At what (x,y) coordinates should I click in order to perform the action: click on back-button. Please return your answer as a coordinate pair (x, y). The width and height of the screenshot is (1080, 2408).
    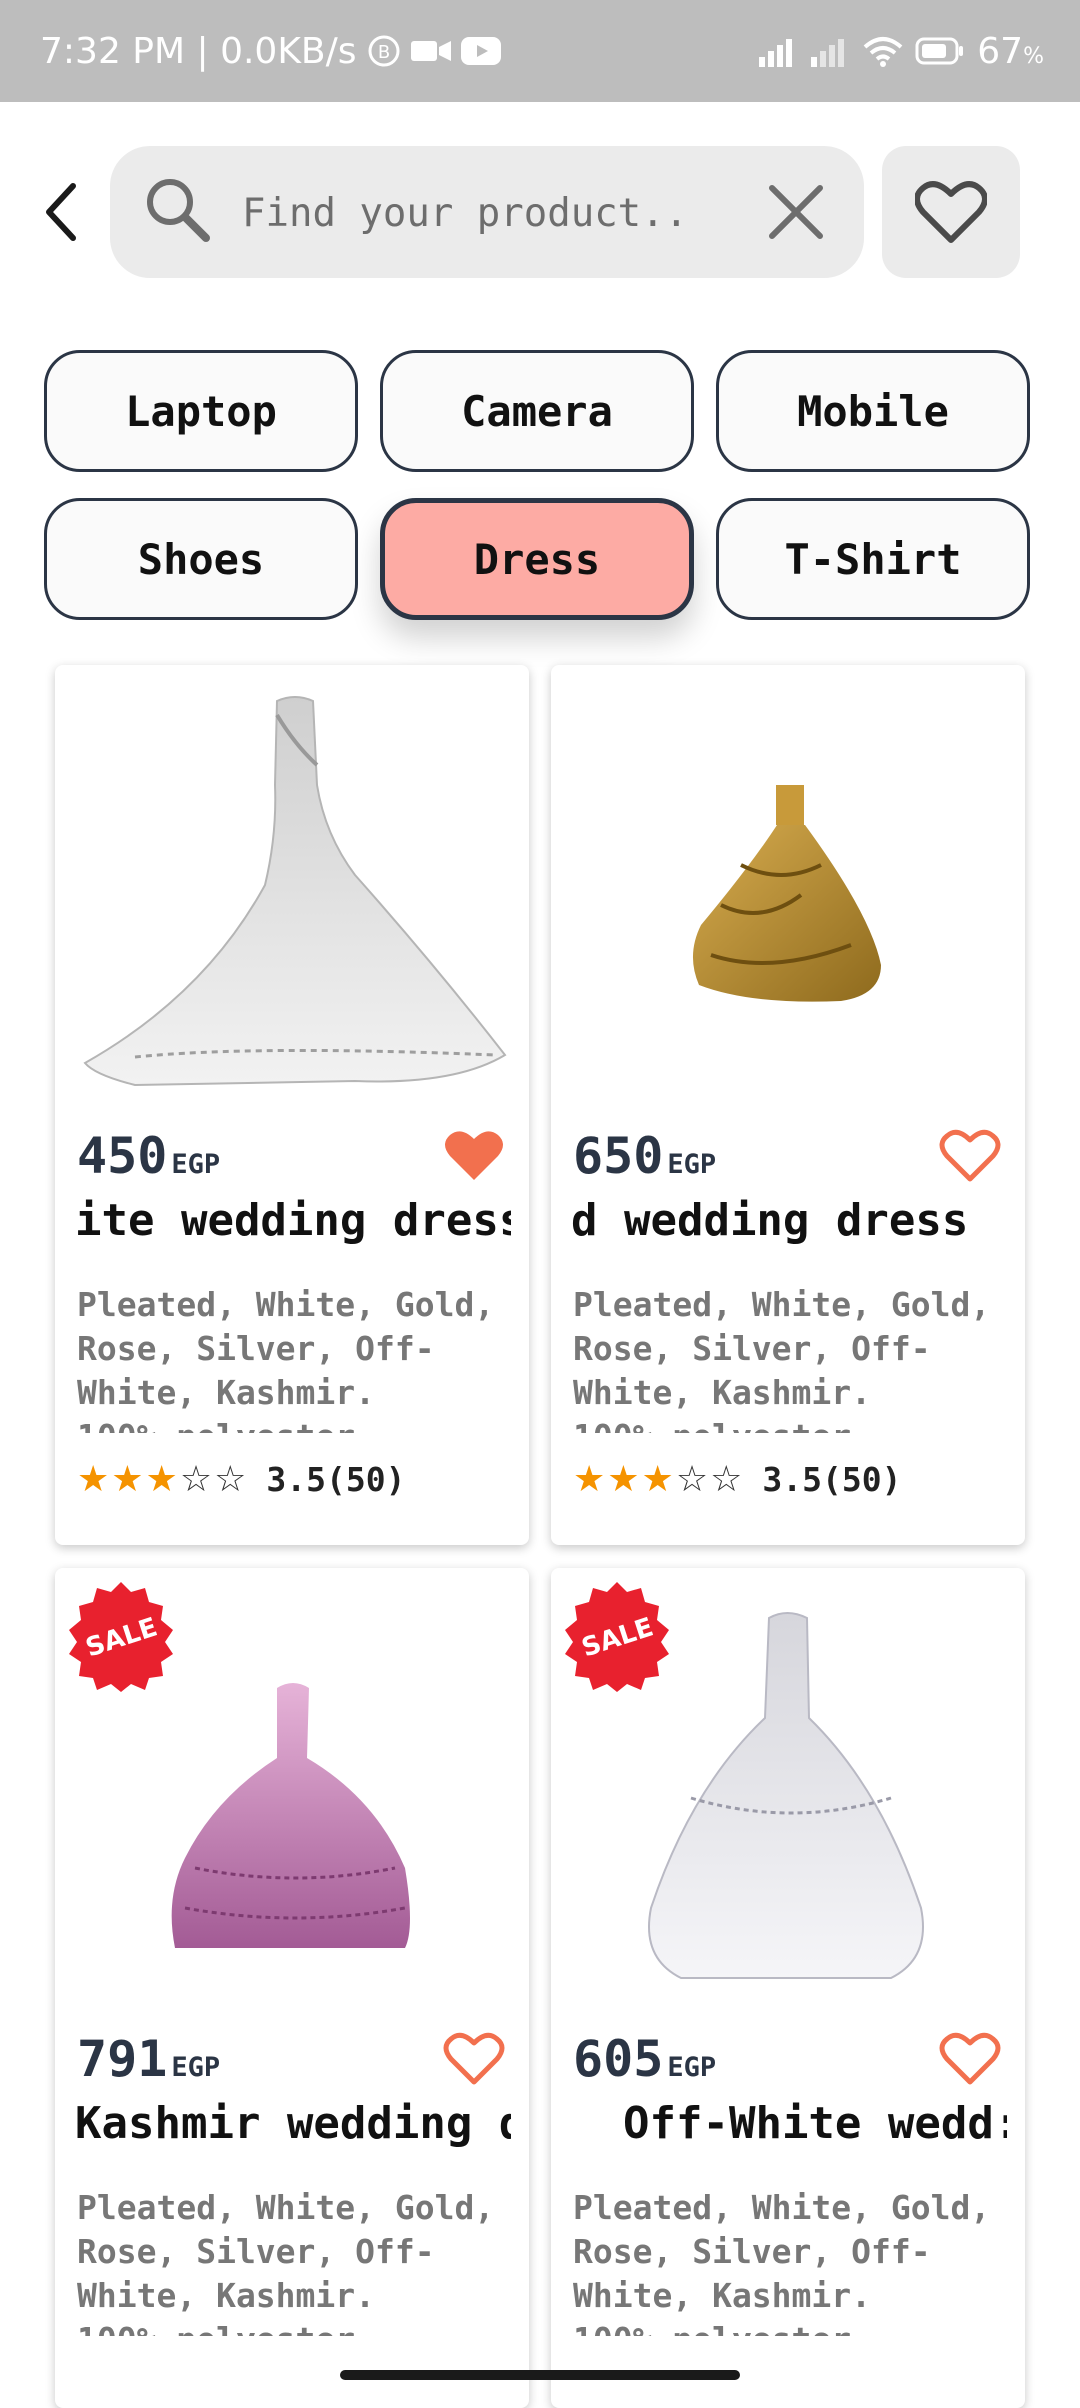
    Looking at the image, I should click on (61, 212).